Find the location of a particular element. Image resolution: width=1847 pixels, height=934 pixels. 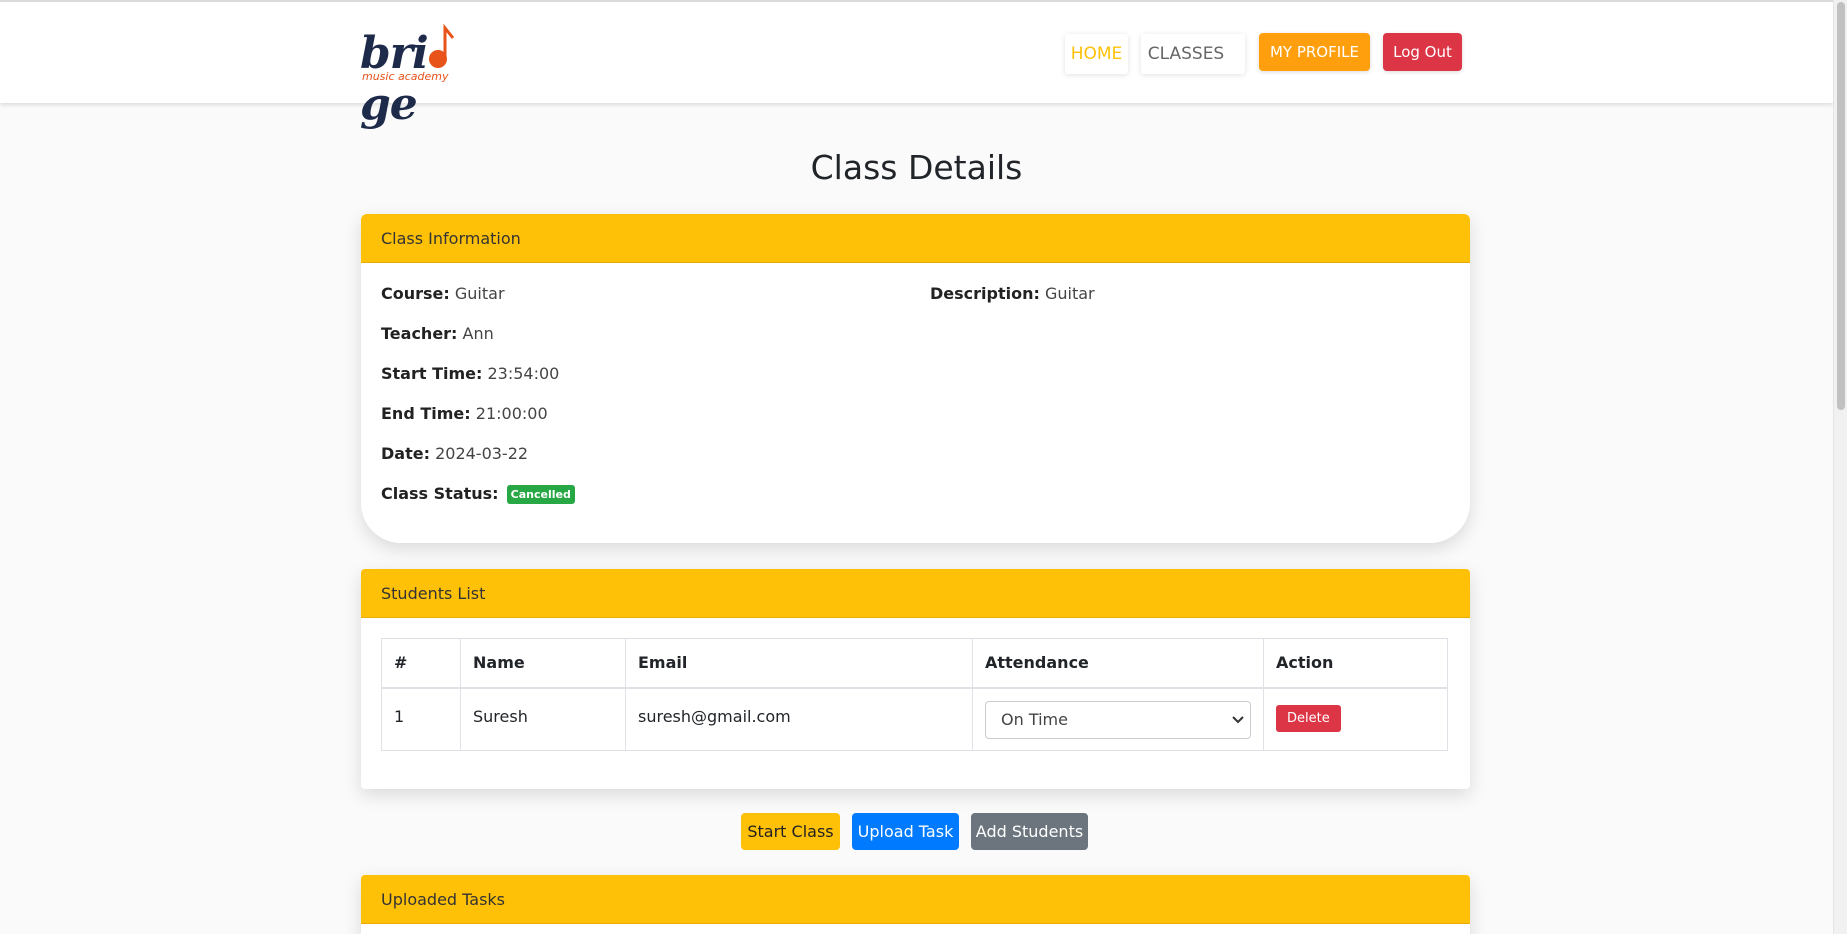

start-time-field: Start Time: 23:54:00 is located at coordinates (470, 373).